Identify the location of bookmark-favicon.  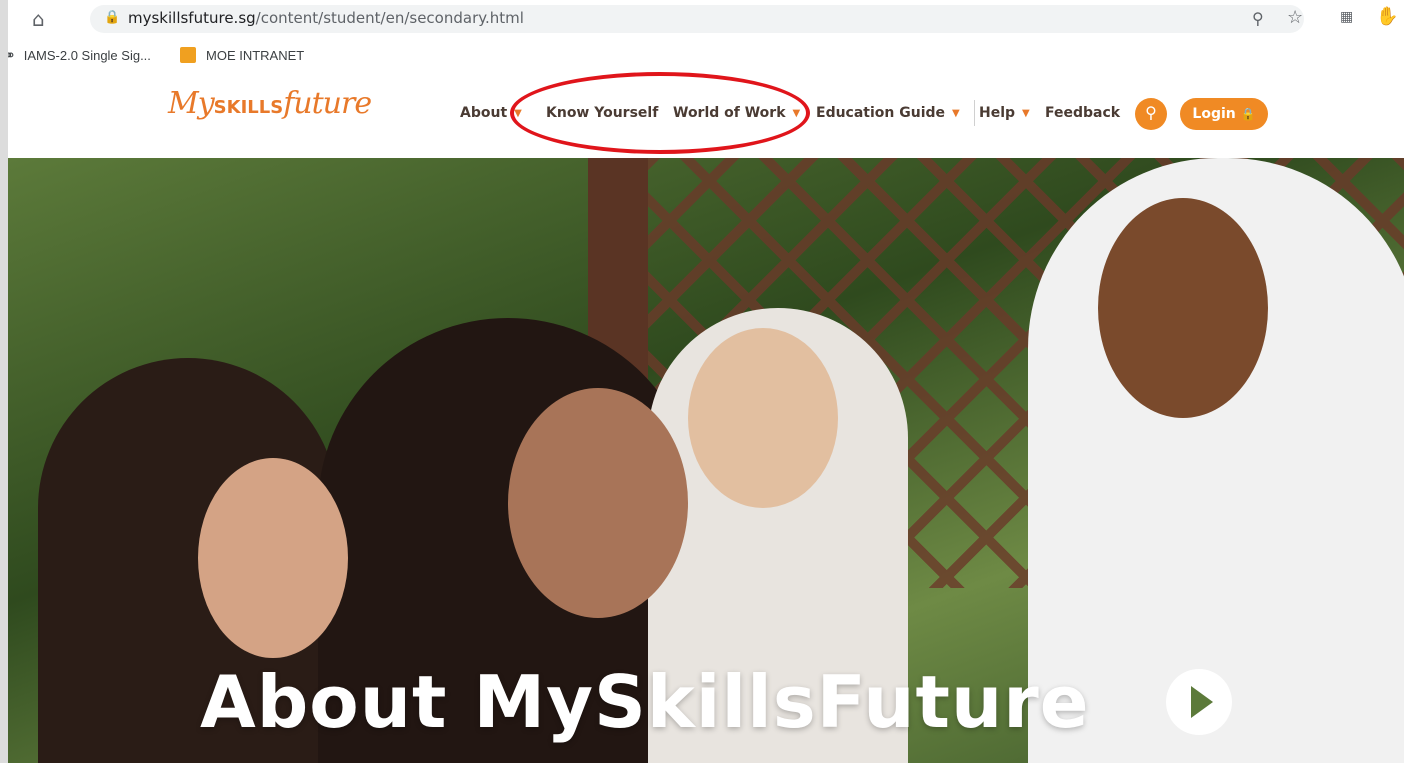
(188, 55).